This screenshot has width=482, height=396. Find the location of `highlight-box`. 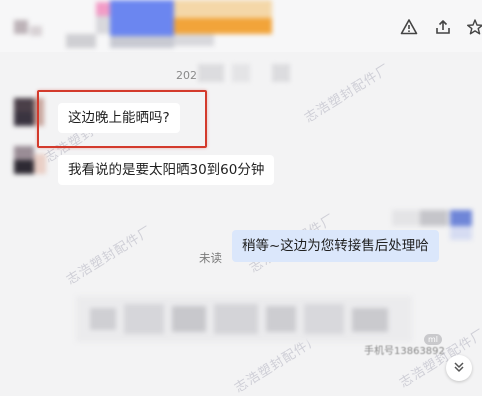

highlight-box is located at coordinates (122, 119).